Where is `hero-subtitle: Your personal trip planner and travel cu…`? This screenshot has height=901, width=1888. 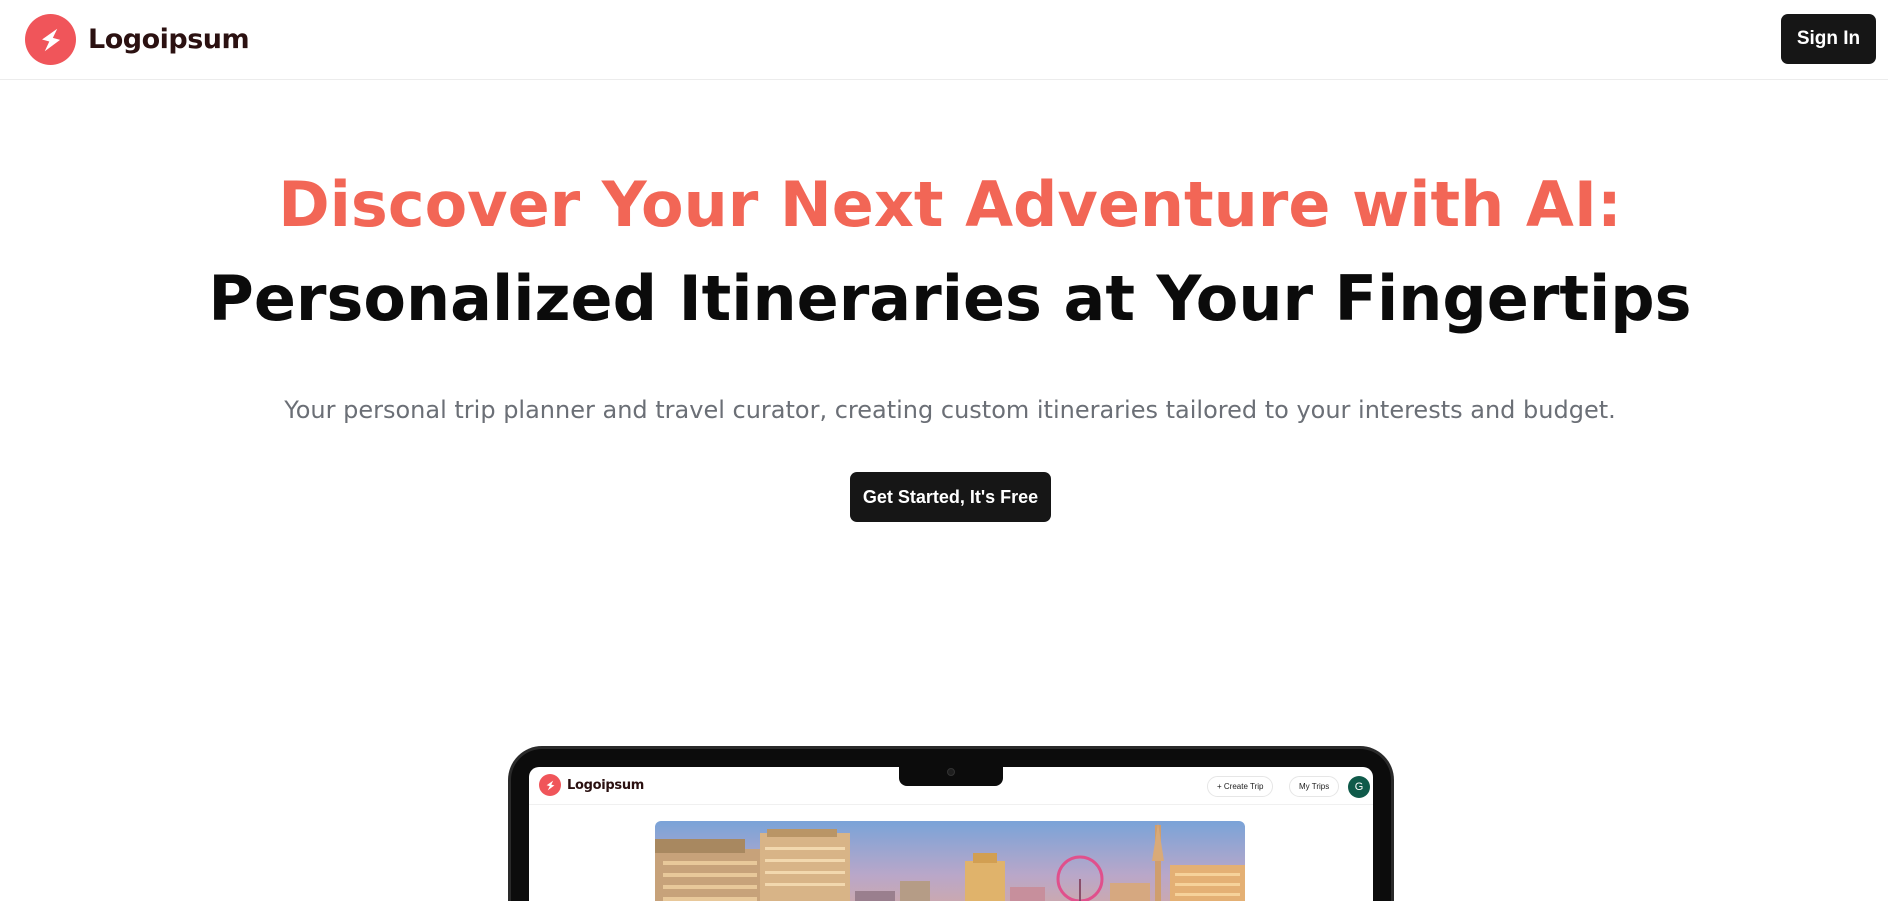 hero-subtitle: Your personal trip planner and travel cu… is located at coordinates (950, 410).